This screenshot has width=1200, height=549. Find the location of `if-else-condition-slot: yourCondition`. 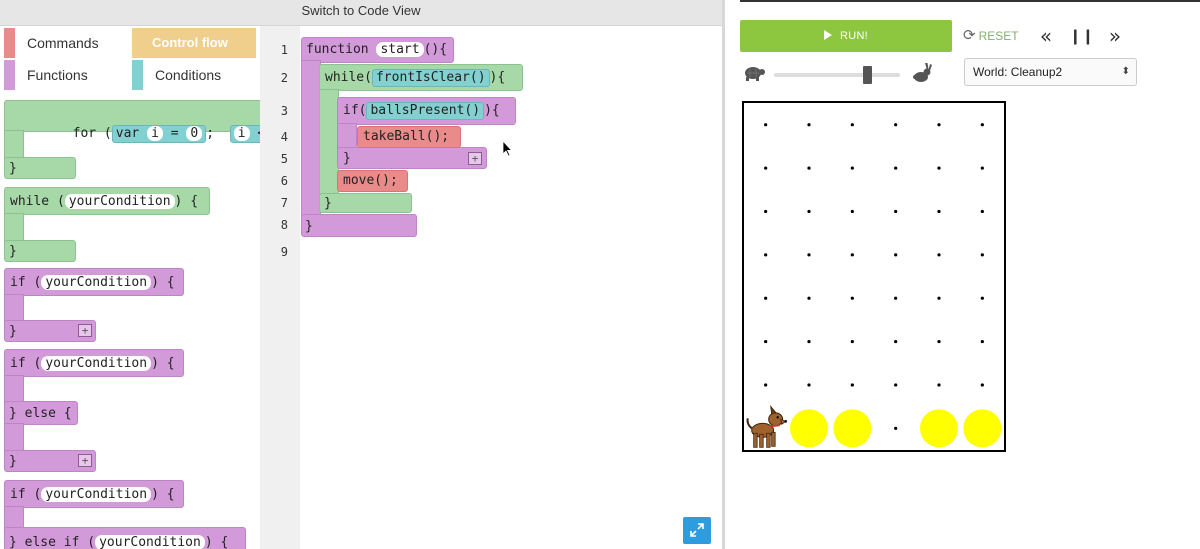

if-else-condition-slot: yourCondition is located at coordinates (96, 363).